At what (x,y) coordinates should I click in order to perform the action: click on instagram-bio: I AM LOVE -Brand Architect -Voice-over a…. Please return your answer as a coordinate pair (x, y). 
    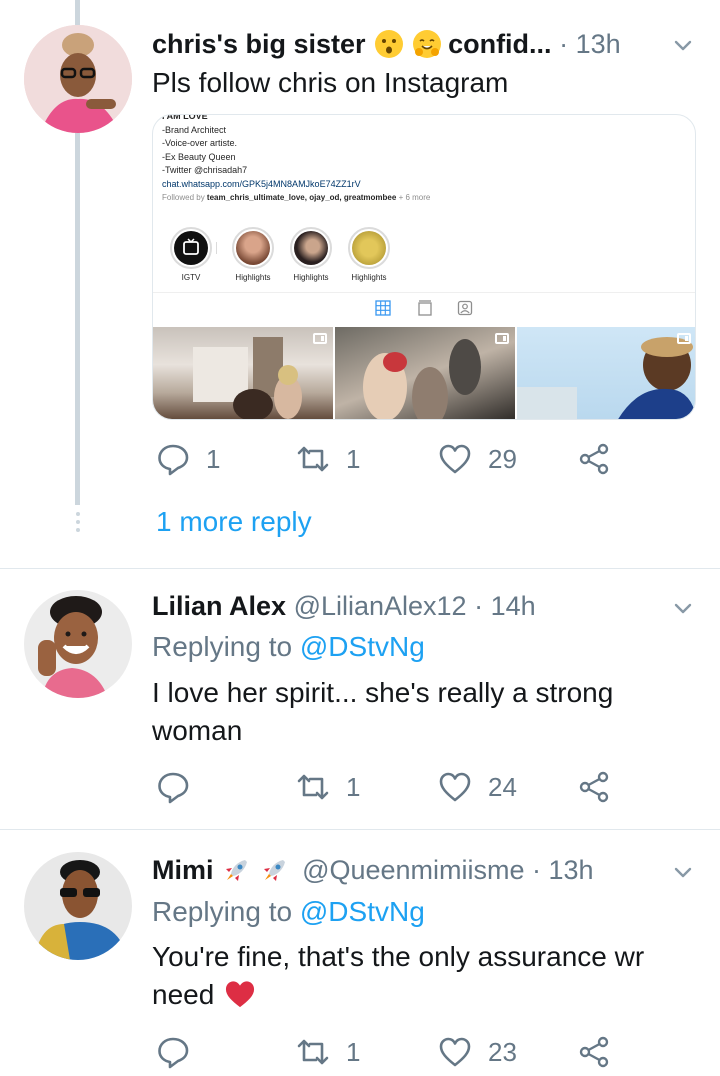
    Looking at the image, I should click on (296, 160).